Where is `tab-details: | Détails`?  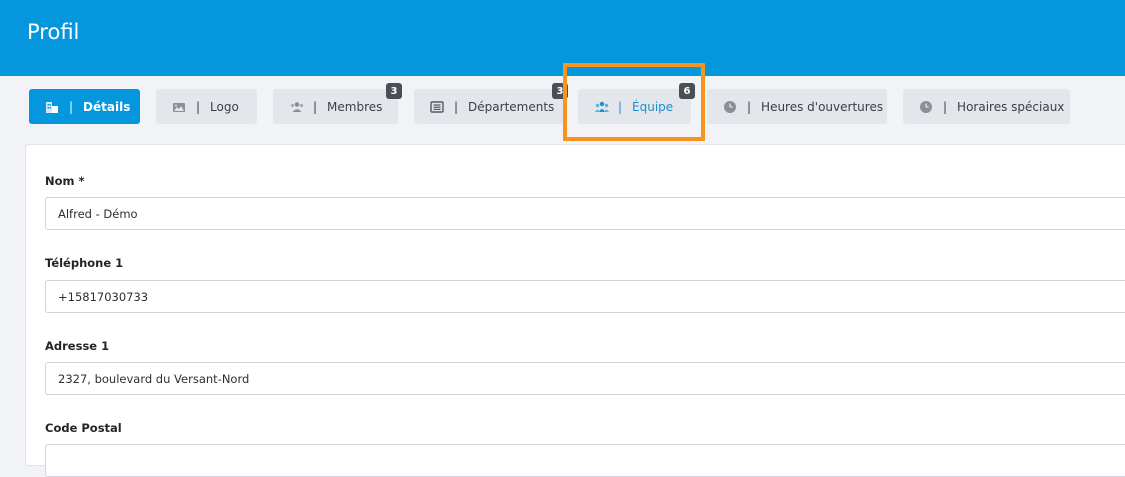 tab-details: | Détails is located at coordinates (84, 106).